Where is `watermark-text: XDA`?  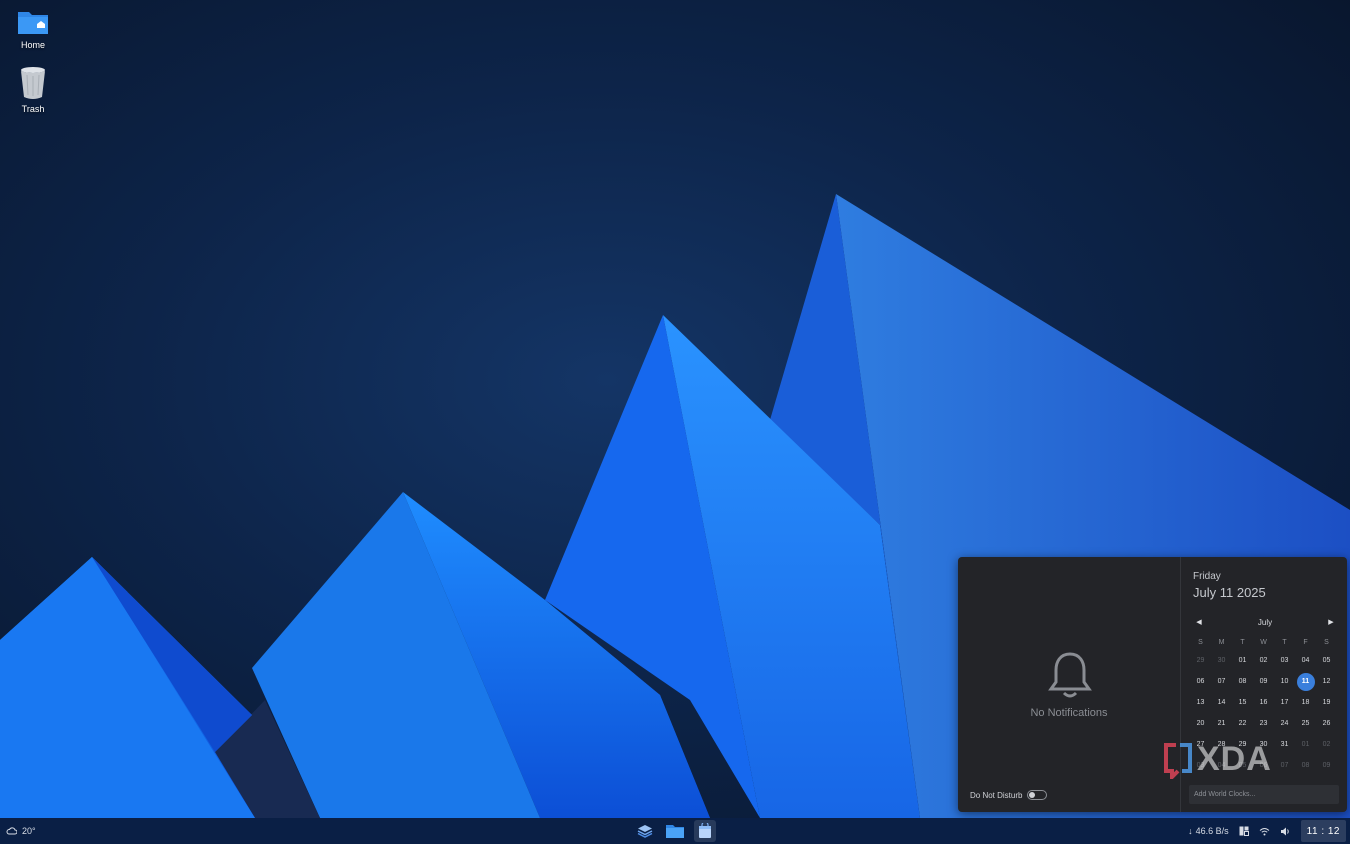
watermark-text: XDA is located at coordinates (1234, 759).